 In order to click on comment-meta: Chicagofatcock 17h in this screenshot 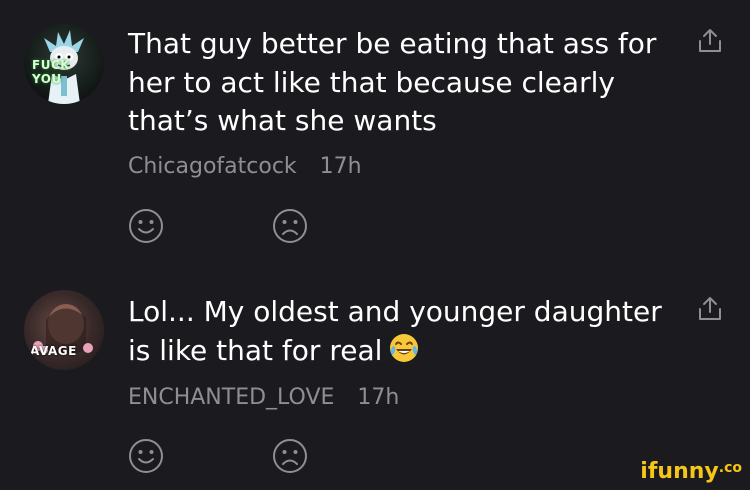, I will do `click(245, 166)`.